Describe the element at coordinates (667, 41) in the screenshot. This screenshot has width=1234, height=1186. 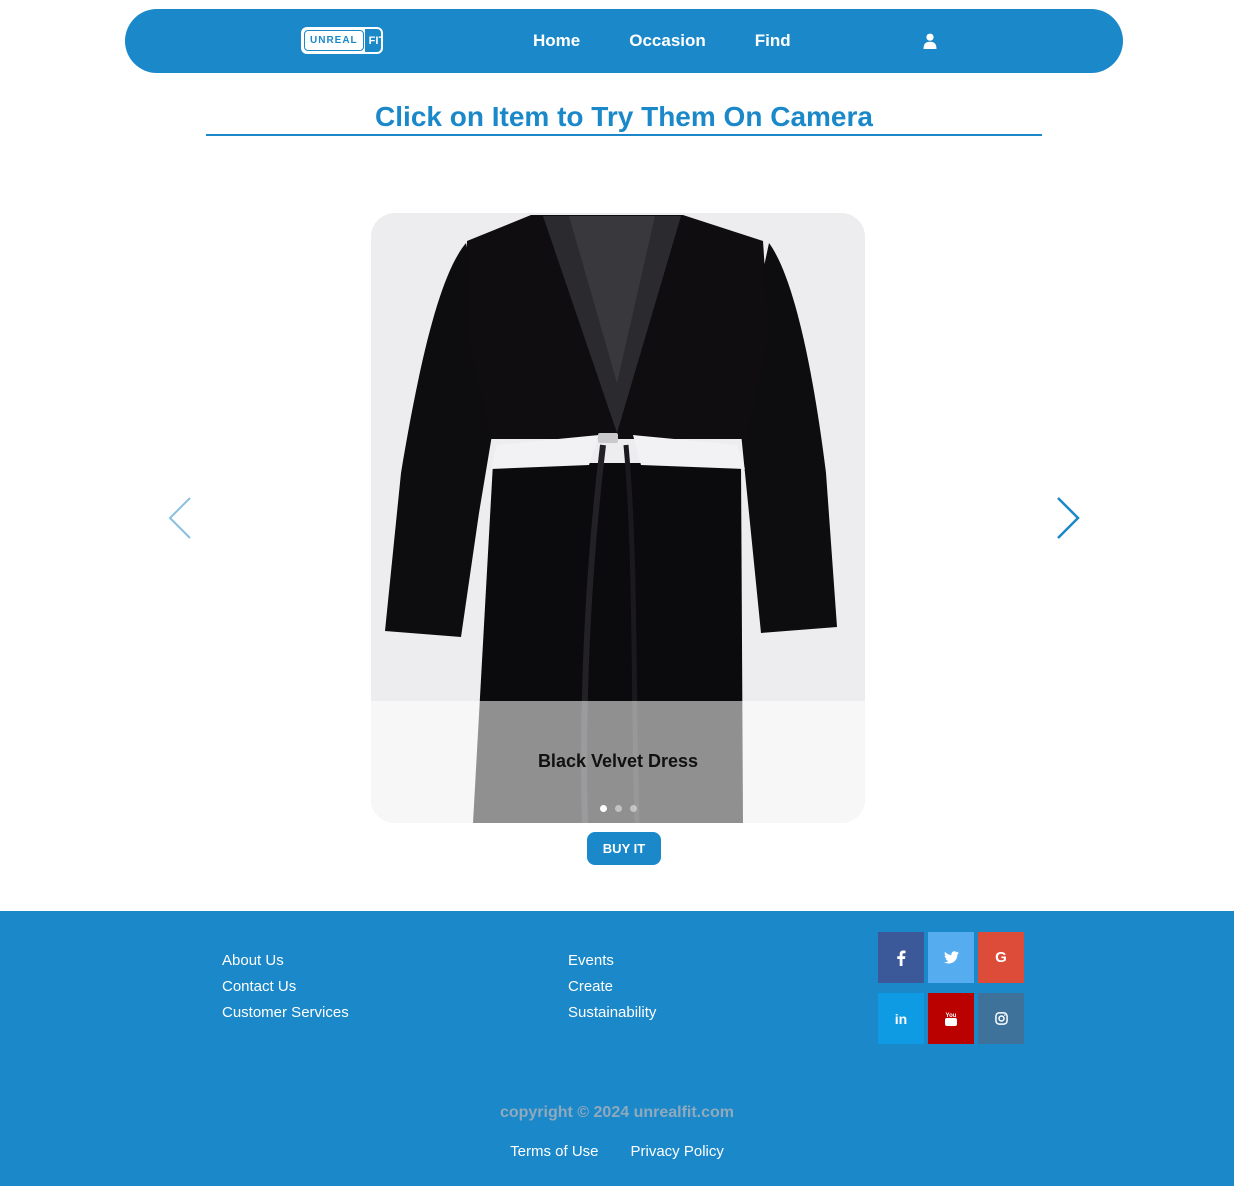
I see `nav-occasion-link: Occasion` at that location.